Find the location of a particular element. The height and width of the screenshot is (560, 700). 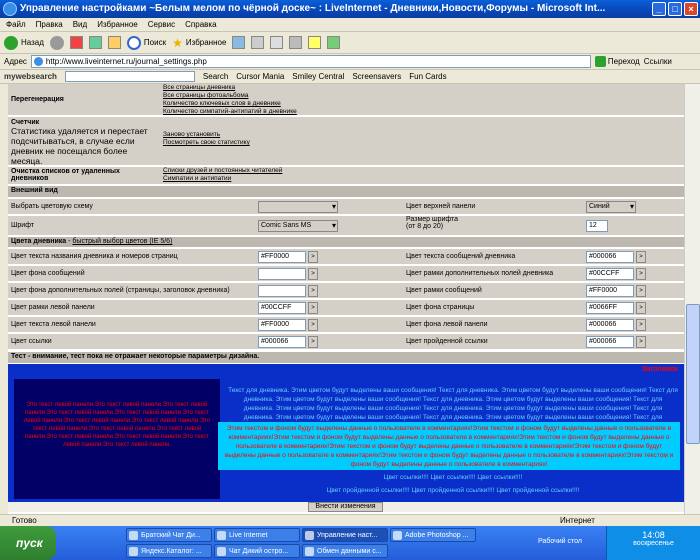

maximize-button: □ is located at coordinates (675, 9).